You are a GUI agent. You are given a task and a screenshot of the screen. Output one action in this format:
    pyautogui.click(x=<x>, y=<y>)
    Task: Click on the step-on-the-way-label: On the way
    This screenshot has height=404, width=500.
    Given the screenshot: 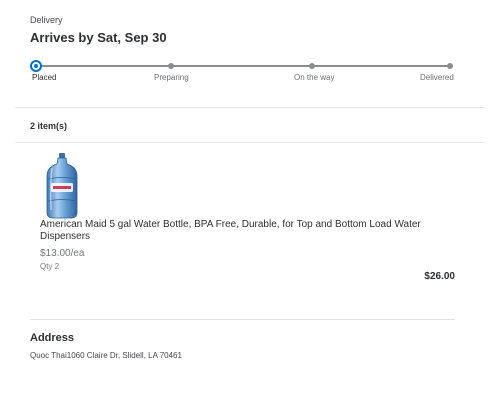 What is the action you would take?
    pyautogui.click(x=314, y=77)
    